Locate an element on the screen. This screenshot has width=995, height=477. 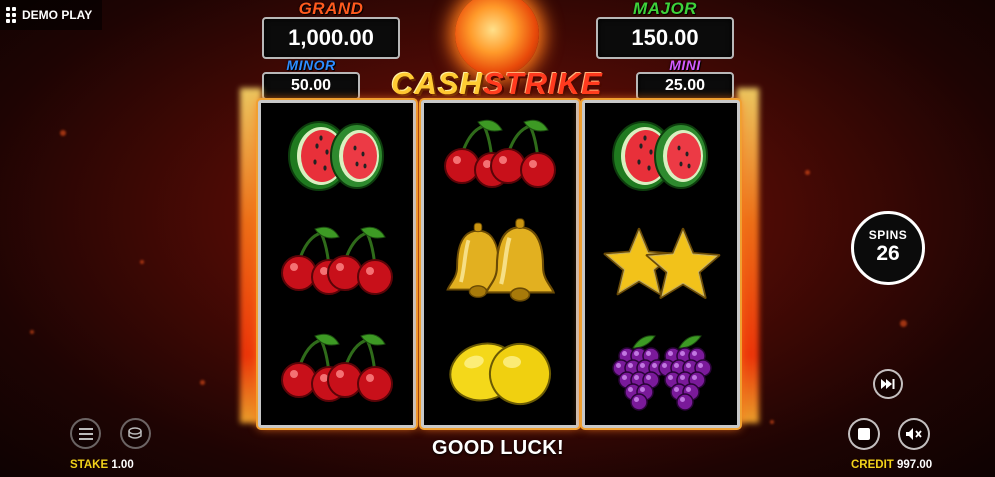
jackpot-mini-value: 25.00 is located at coordinates (685, 86).